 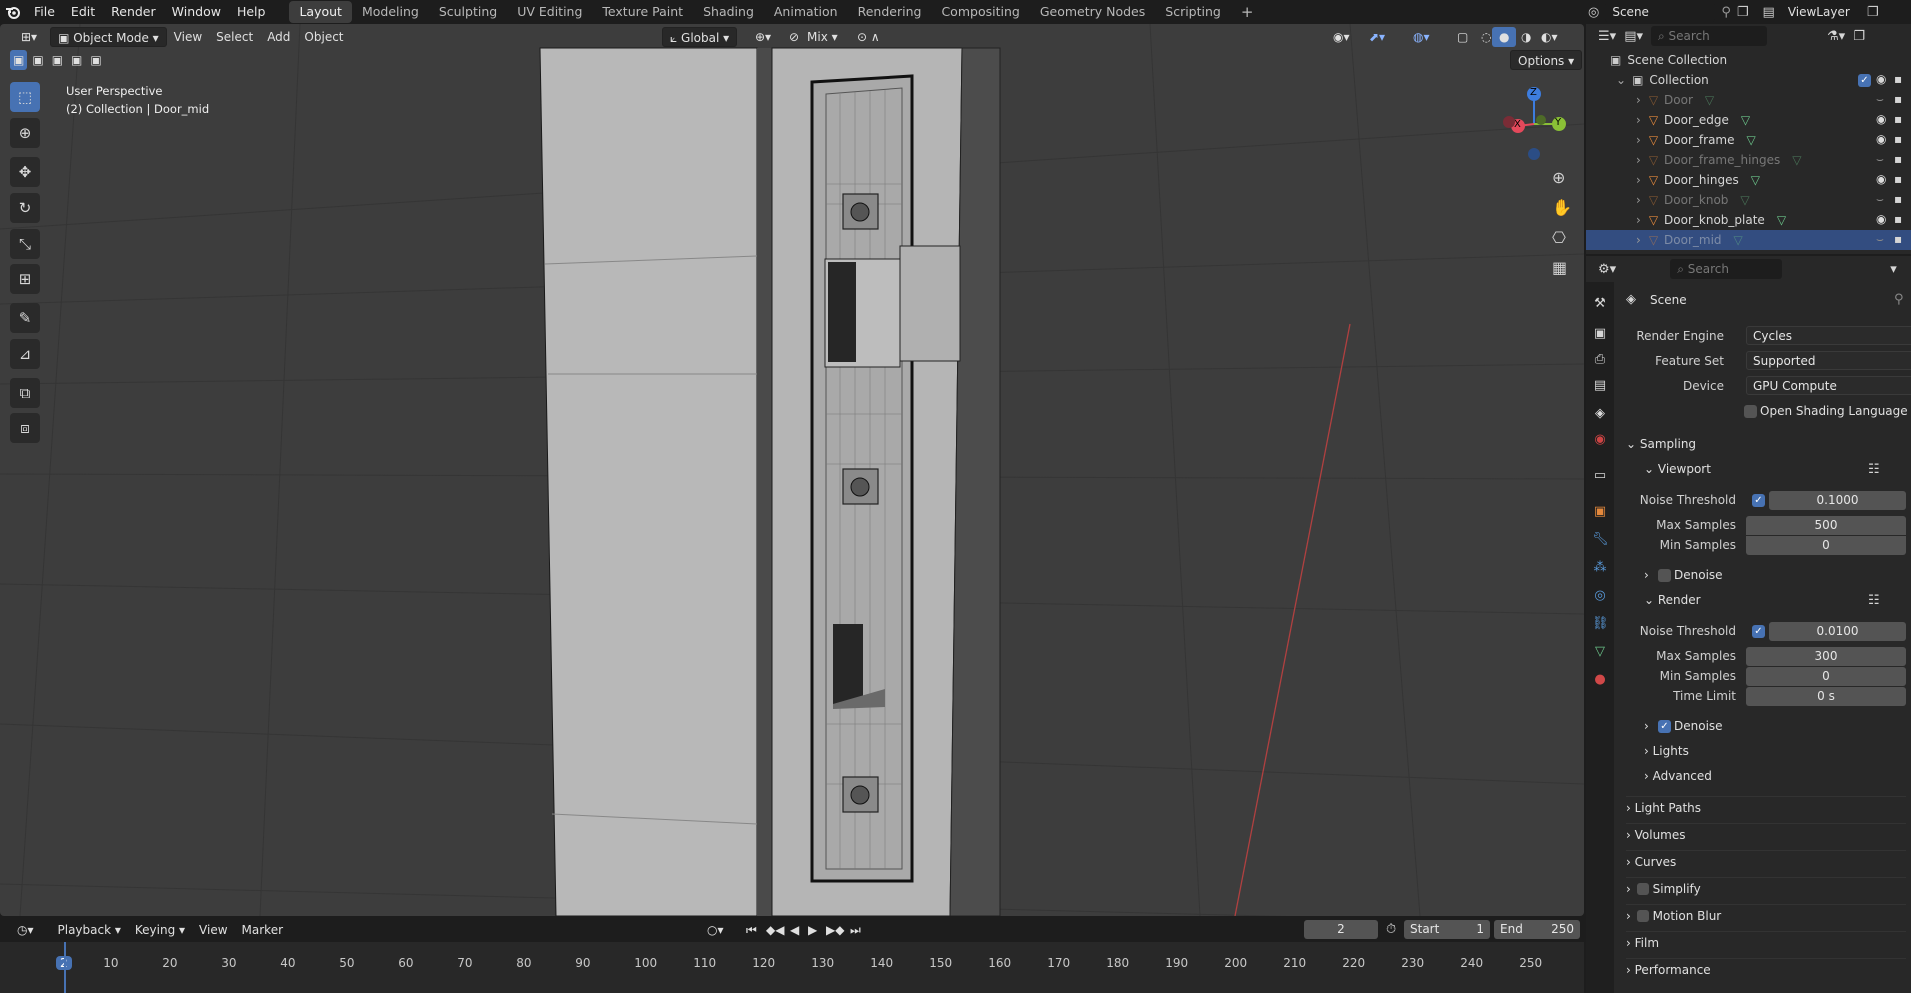 I want to click on filter-icon: ⚗▾, so click(x=1836, y=36).